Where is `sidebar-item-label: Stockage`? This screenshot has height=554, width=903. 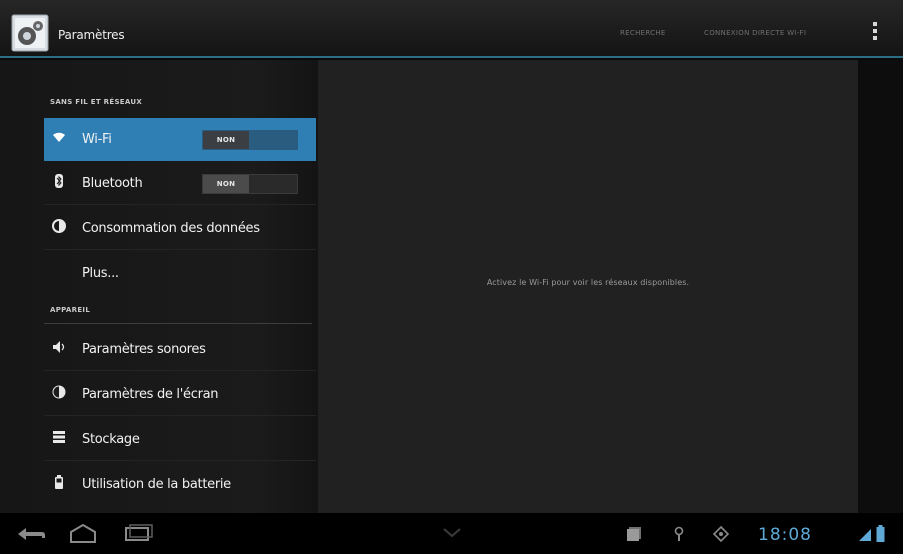
sidebar-item-label: Stockage is located at coordinates (111, 439).